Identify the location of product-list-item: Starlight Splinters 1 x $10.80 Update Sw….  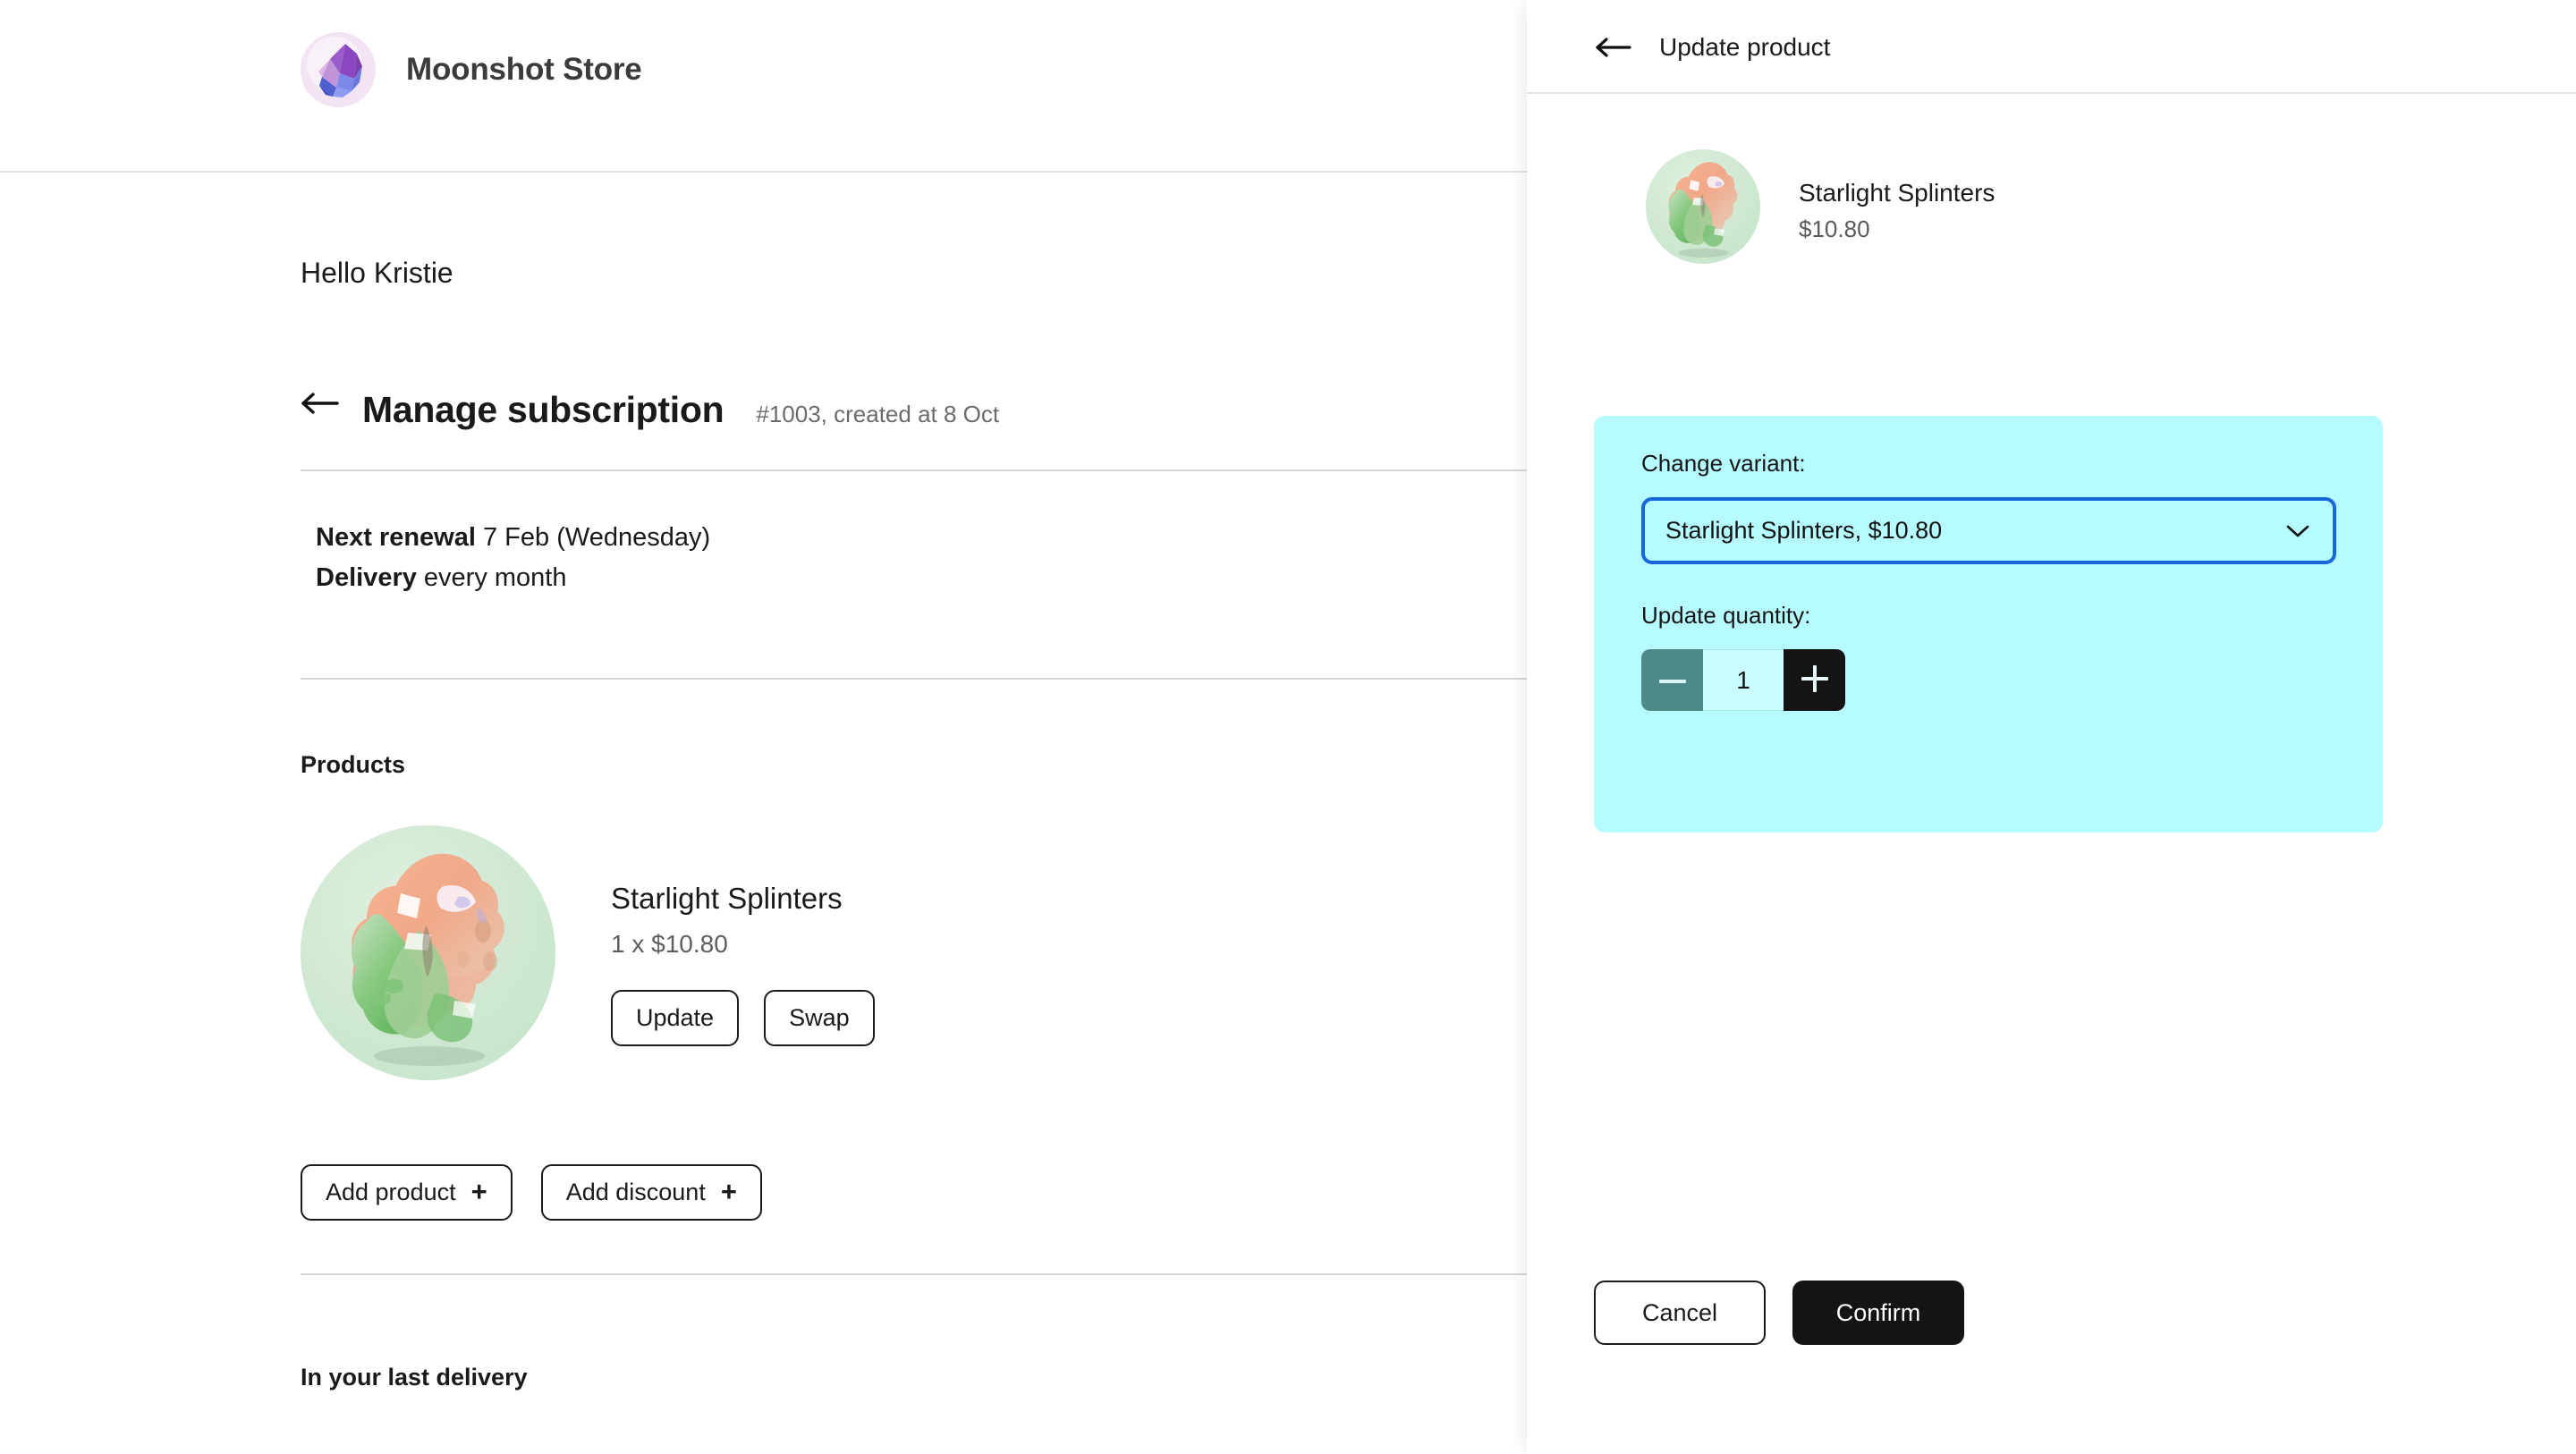
(588, 953).